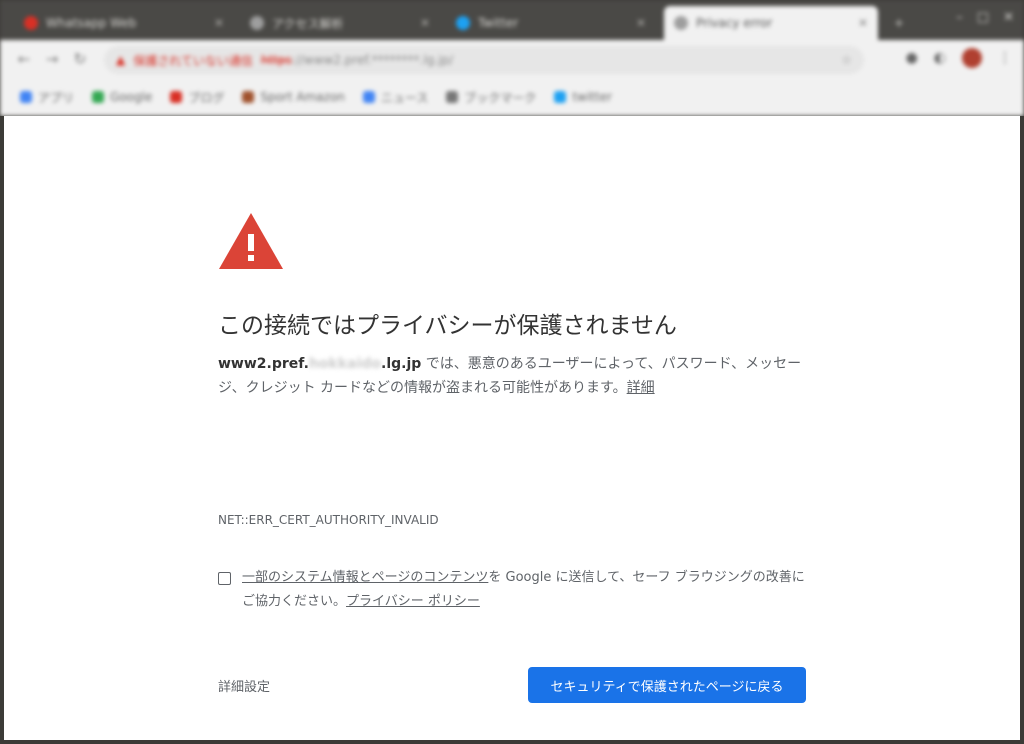 The image size is (1024, 744). What do you see at coordinates (959, 17) in the screenshot?
I see `minimize-icon: –` at bounding box center [959, 17].